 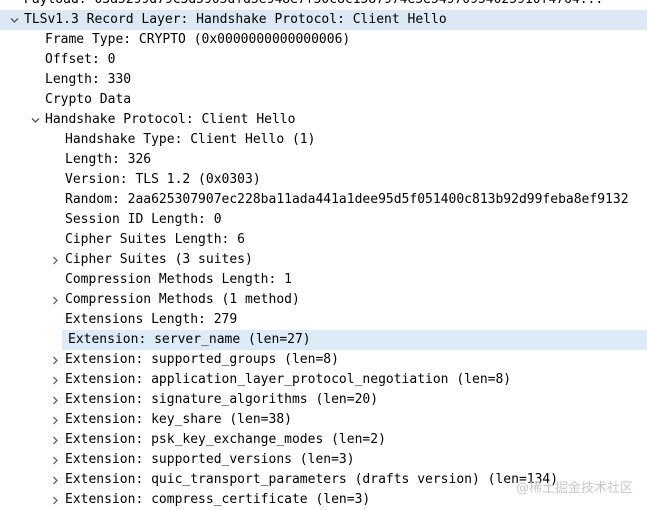 I want to click on tree-row: Extension: server_name (len=27), so click(x=354, y=340).